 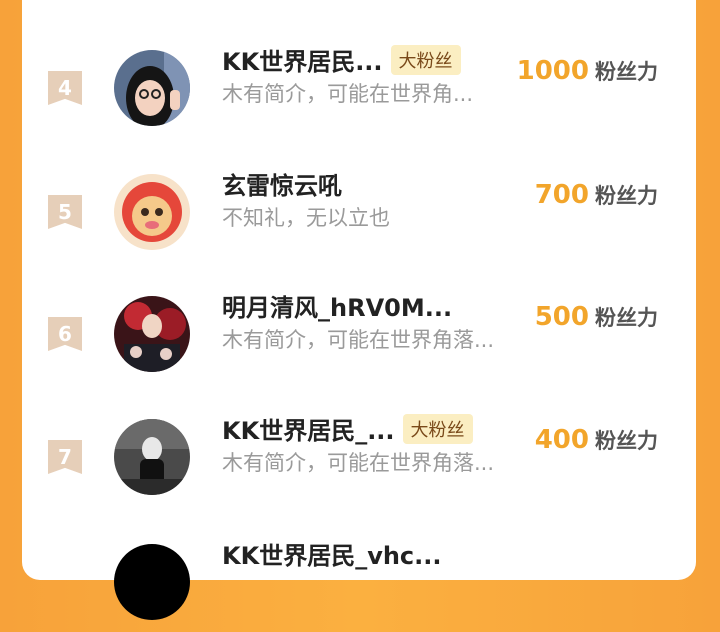 I want to click on fan-power-value: 1000, so click(x=552, y=71).